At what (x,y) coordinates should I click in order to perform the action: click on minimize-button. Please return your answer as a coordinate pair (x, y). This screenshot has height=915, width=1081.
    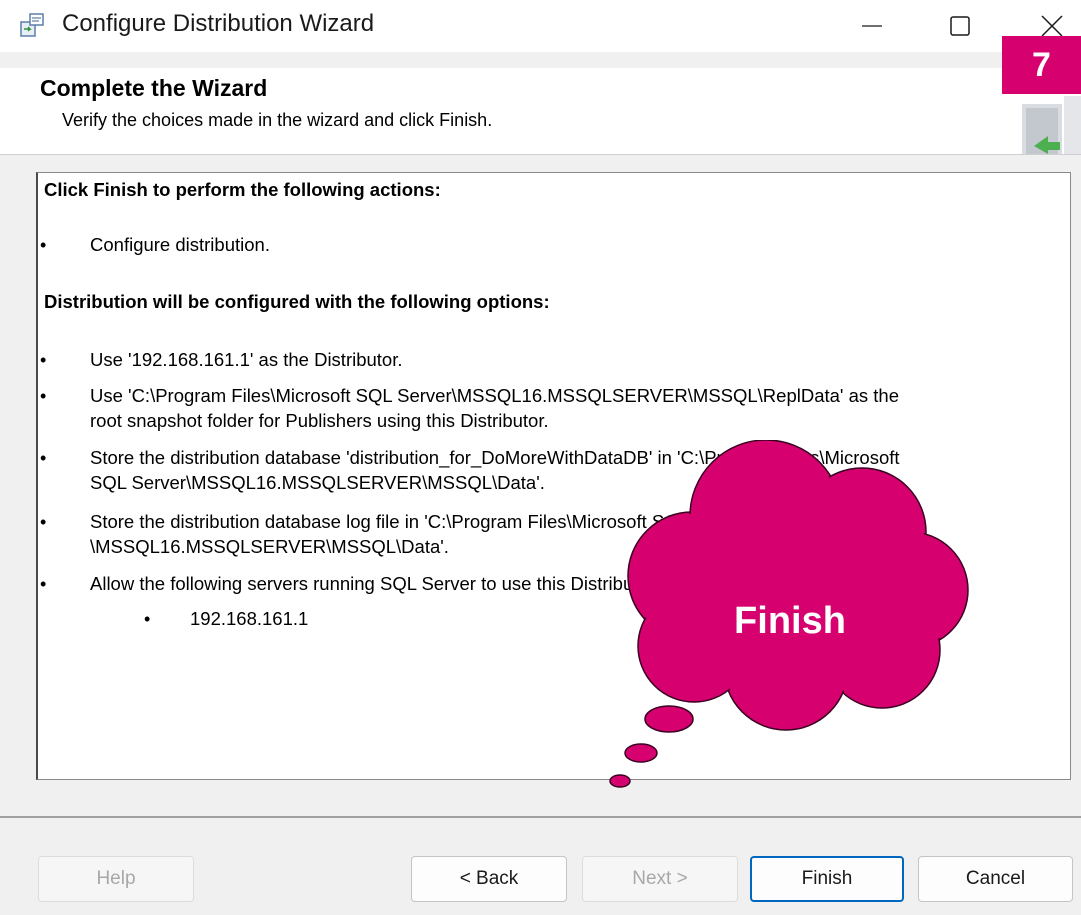
    Looking at the image, I should click on (872, 26).